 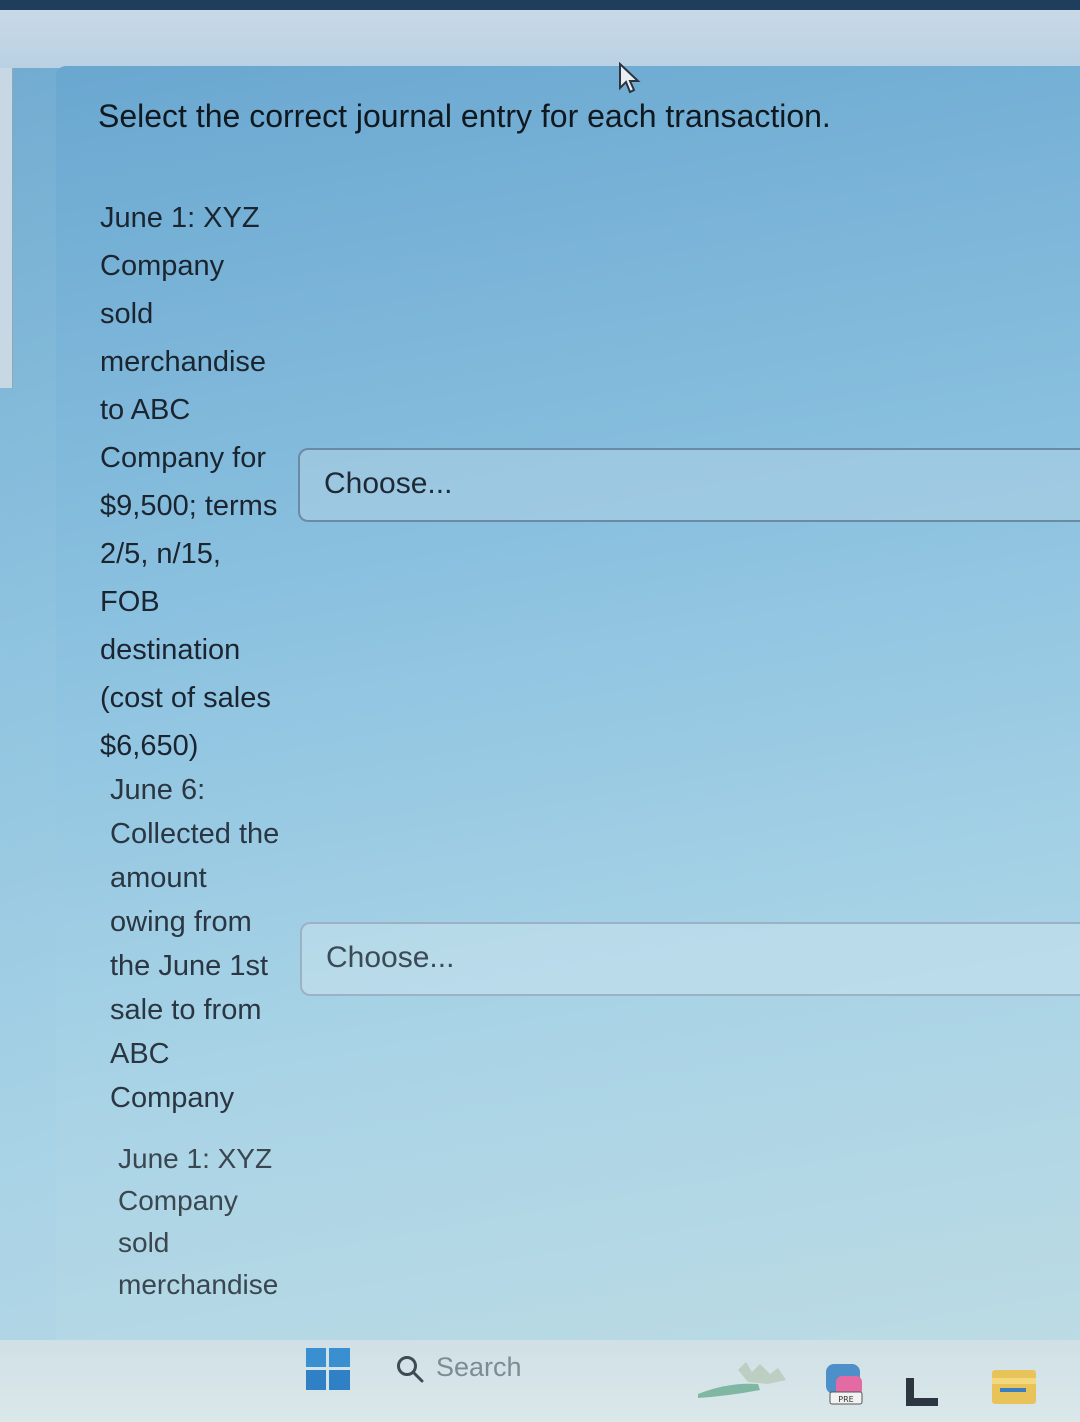 I want to click on taskbar-search: Search, so click(x=459, y=1372).